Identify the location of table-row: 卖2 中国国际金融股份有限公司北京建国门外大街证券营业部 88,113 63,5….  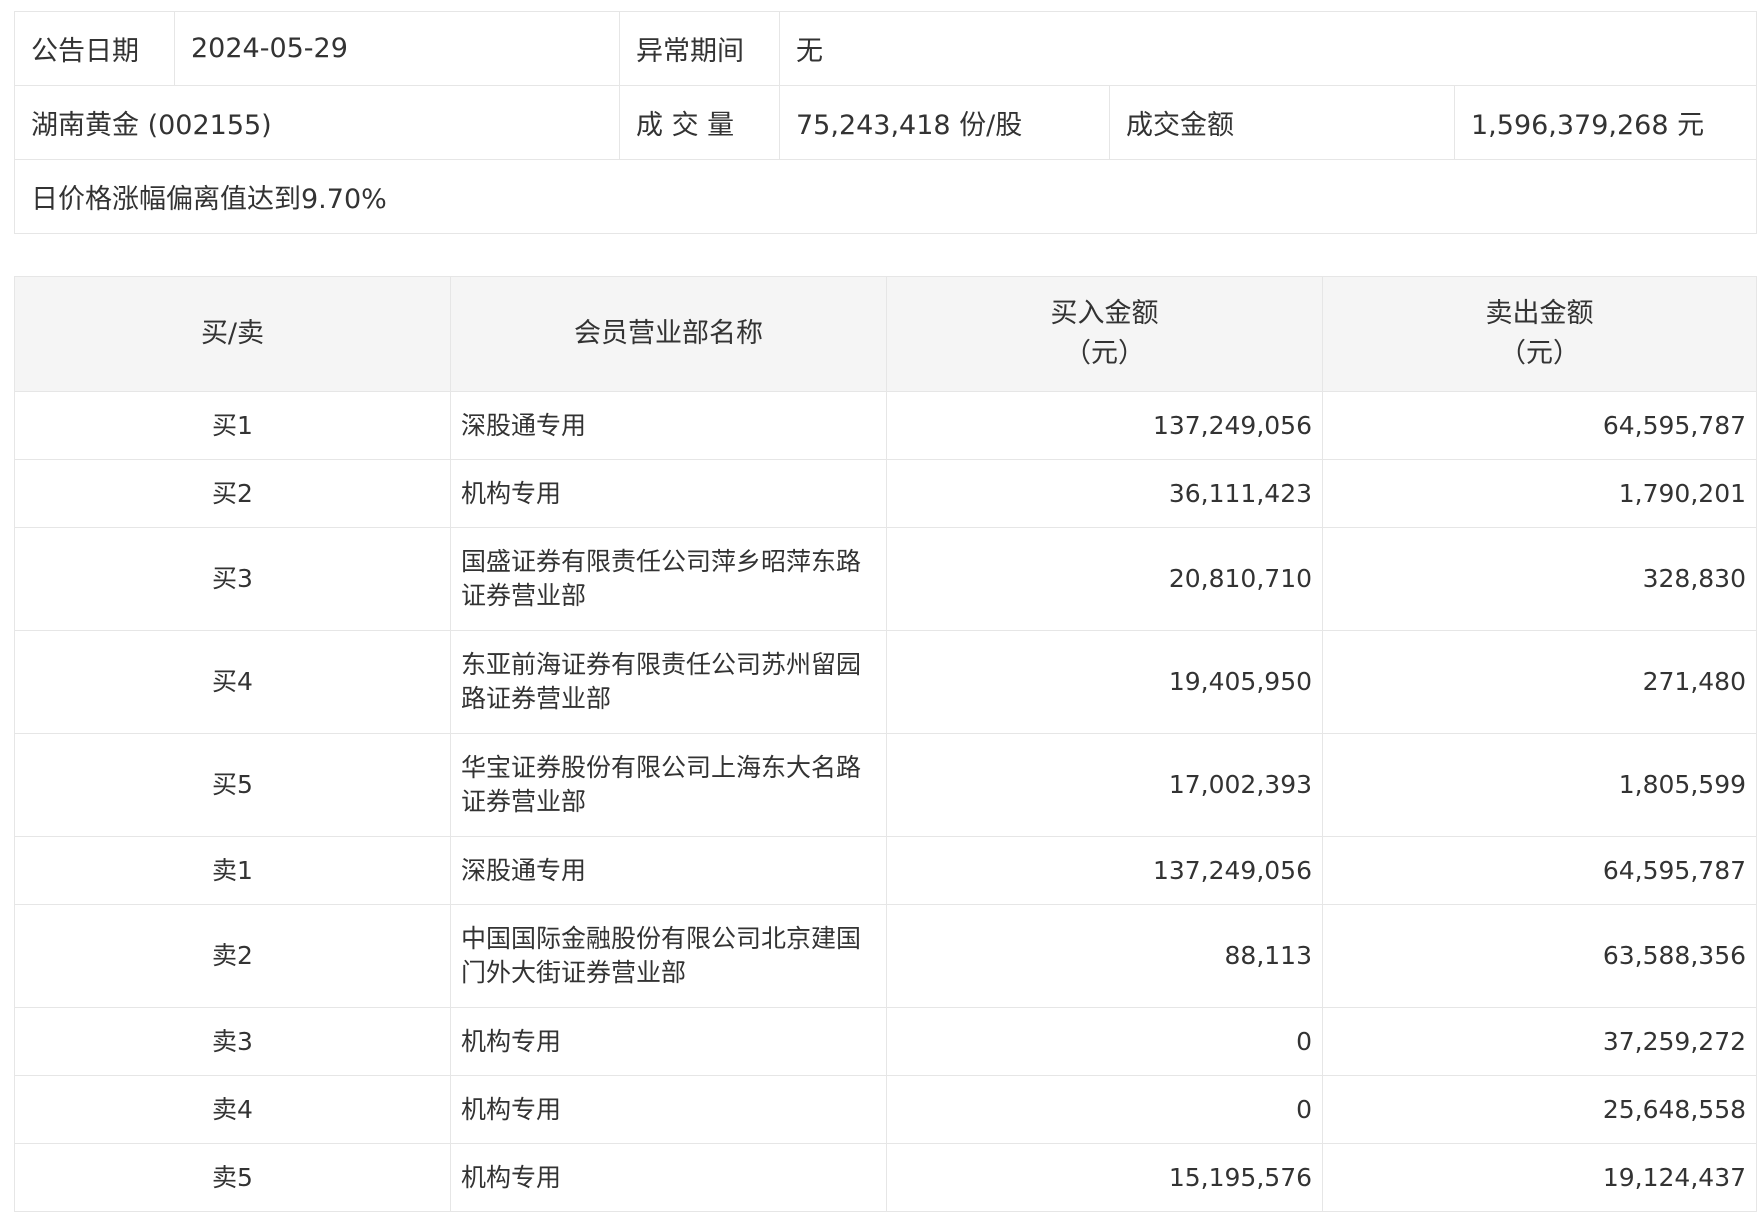
(885, 956).